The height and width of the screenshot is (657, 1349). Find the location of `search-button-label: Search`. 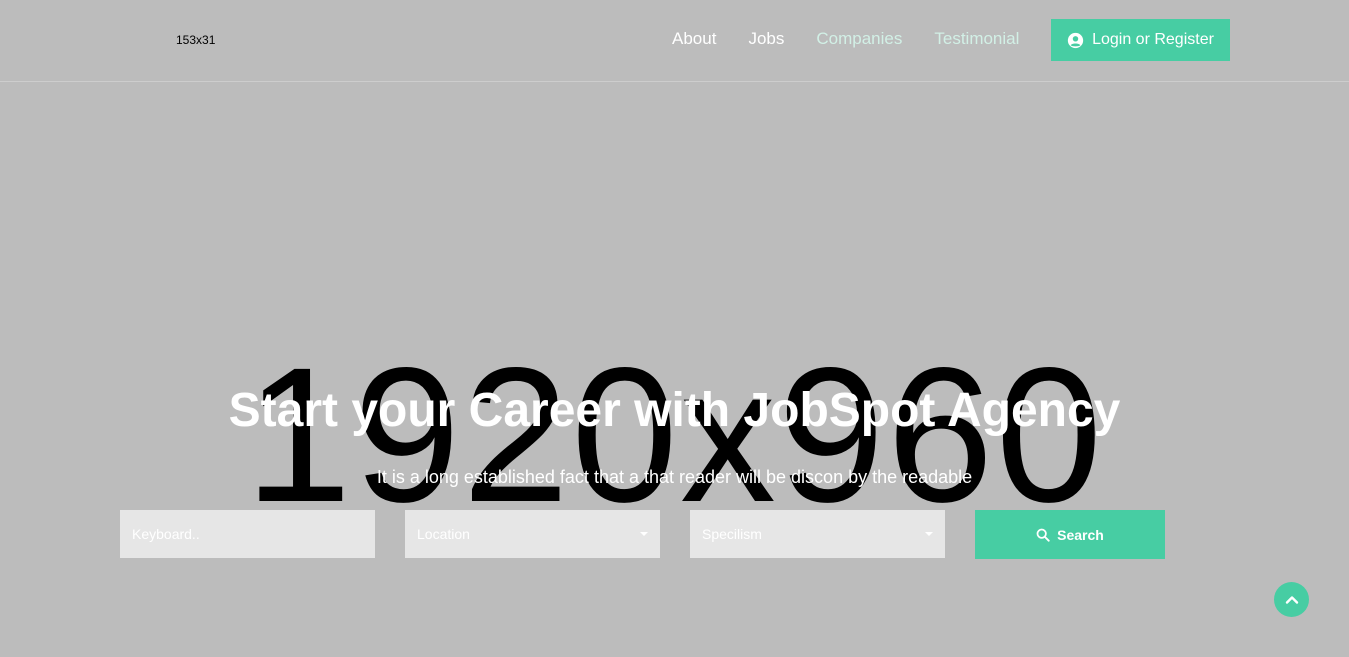

search-button-label: Search is located at coordinates (1080, 534).